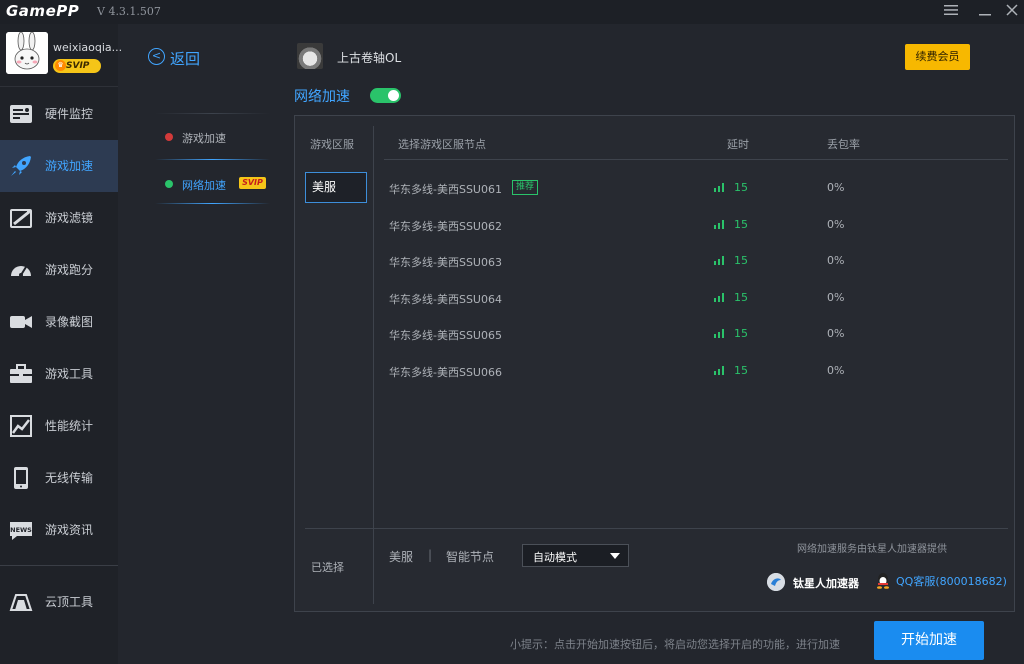 This screenshot has width=1024, height=664. Describe the element at coordinates (951, 581) in the screenshot. I see `qq-support-link: QQ客服(800018682)` at that location.